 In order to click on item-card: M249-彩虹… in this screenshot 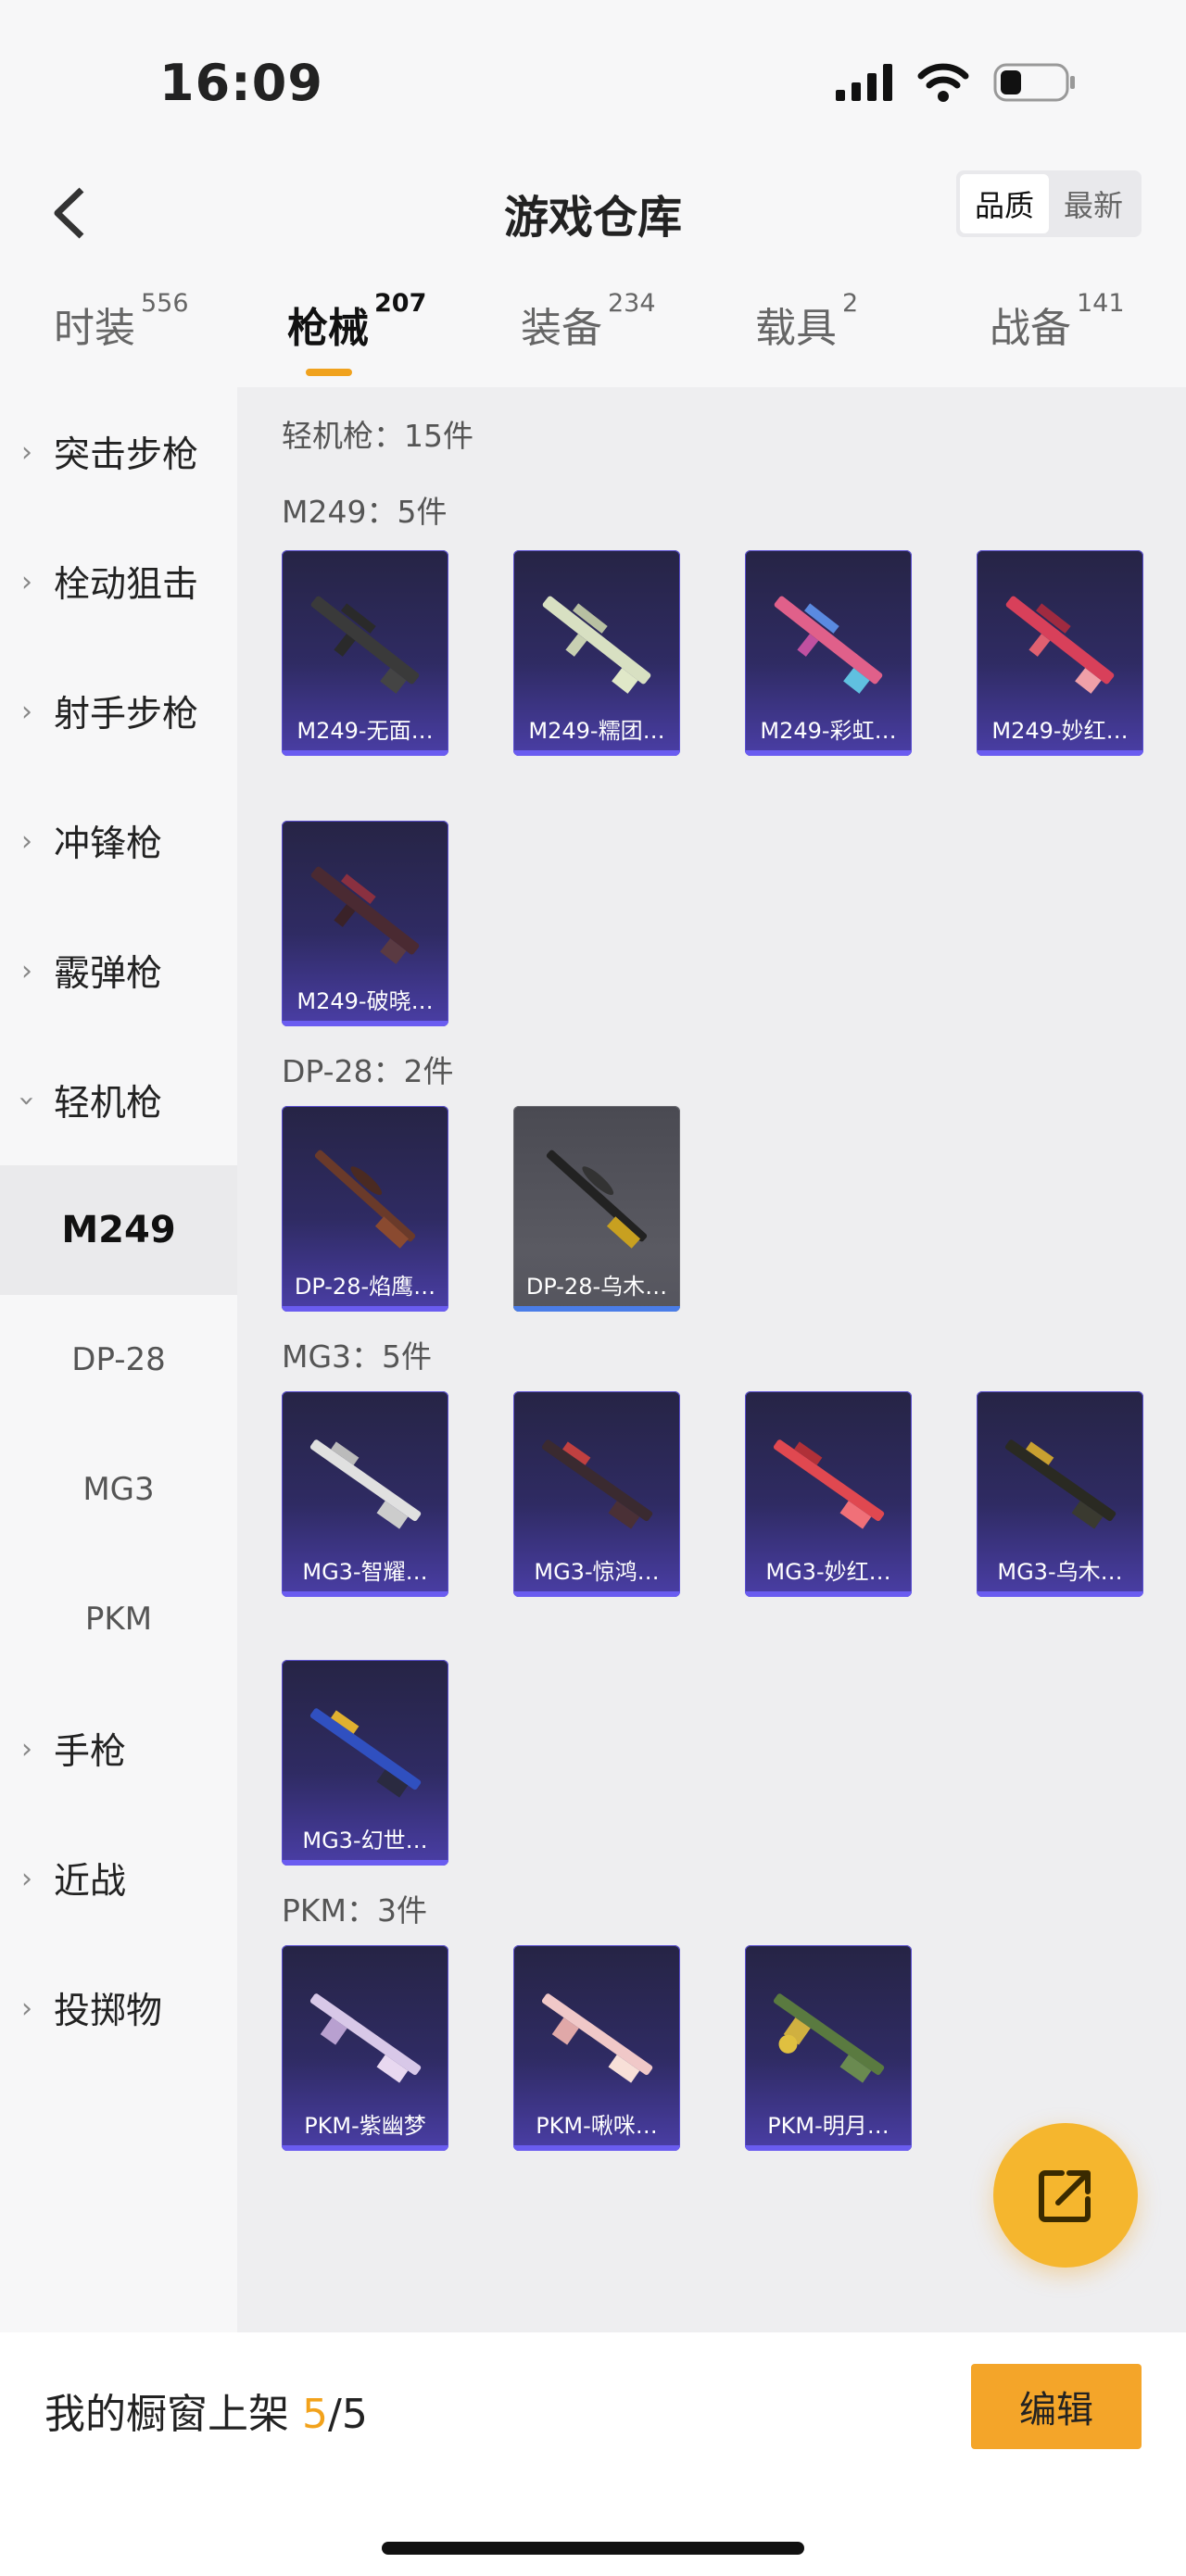, I will do `click(828, 653)`.